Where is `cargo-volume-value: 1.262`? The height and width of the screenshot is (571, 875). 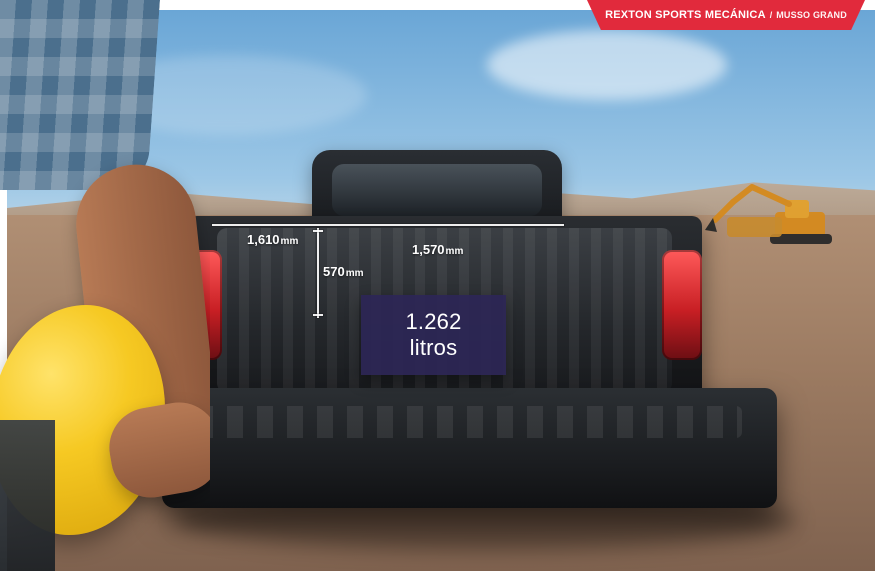
cargo-volume-value: 1.262 is located at coordinates (433, 321).